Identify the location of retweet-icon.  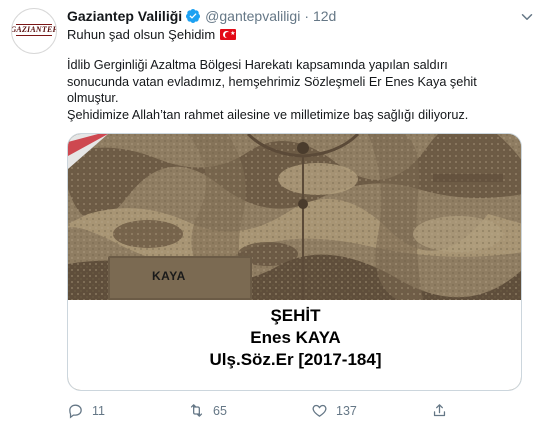
(196, 410).